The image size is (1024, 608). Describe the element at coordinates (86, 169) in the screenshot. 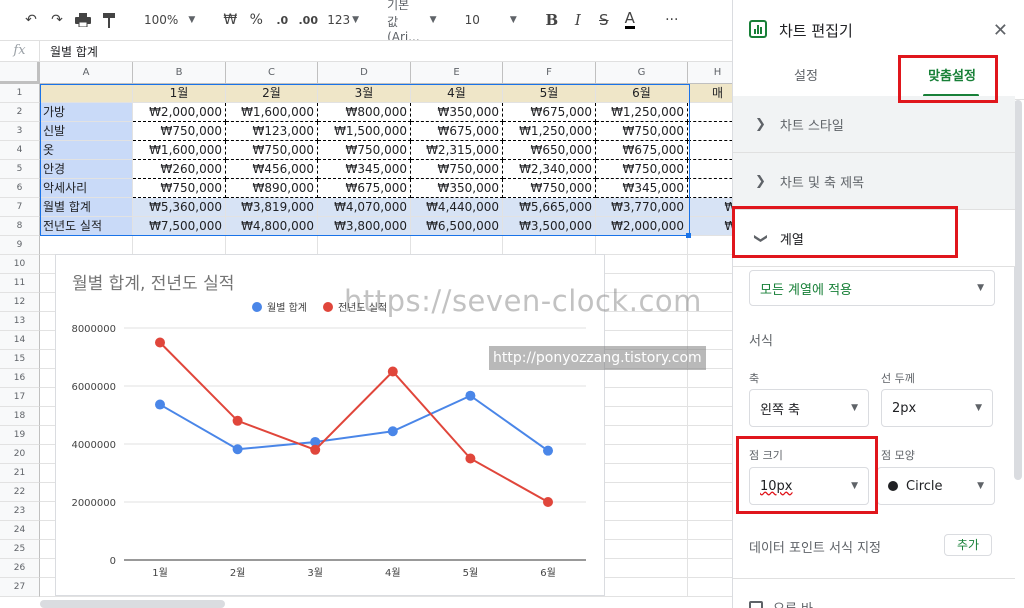

I see `row-label-cell: 안경` at that location.